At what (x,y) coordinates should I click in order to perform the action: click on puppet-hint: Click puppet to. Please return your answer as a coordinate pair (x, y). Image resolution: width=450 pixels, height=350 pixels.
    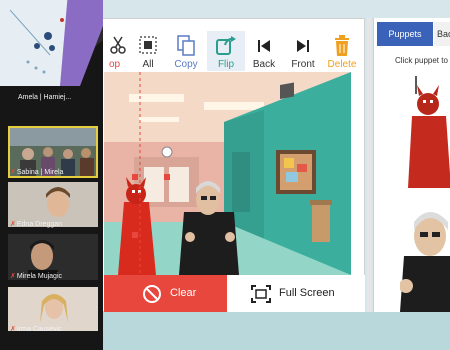
    Looking at the image, I should click on (421, 60).